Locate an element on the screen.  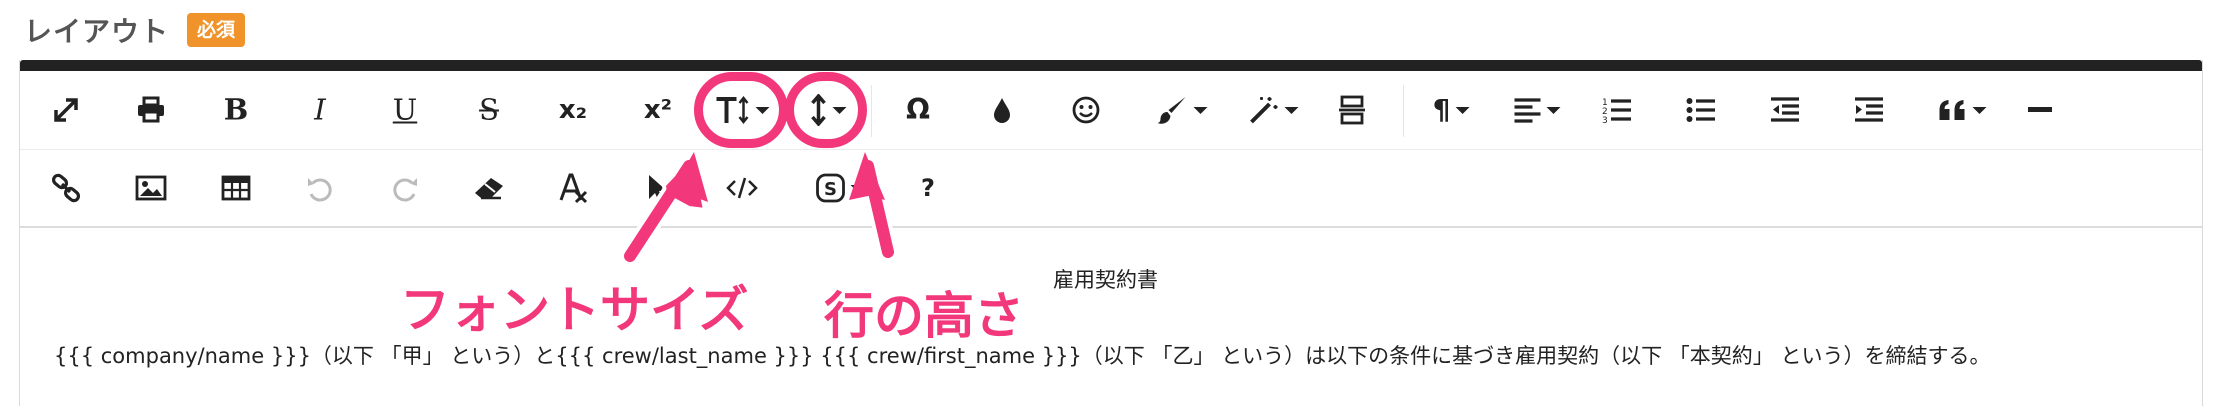
annotation-arrows is located at coordinates (759, 207).